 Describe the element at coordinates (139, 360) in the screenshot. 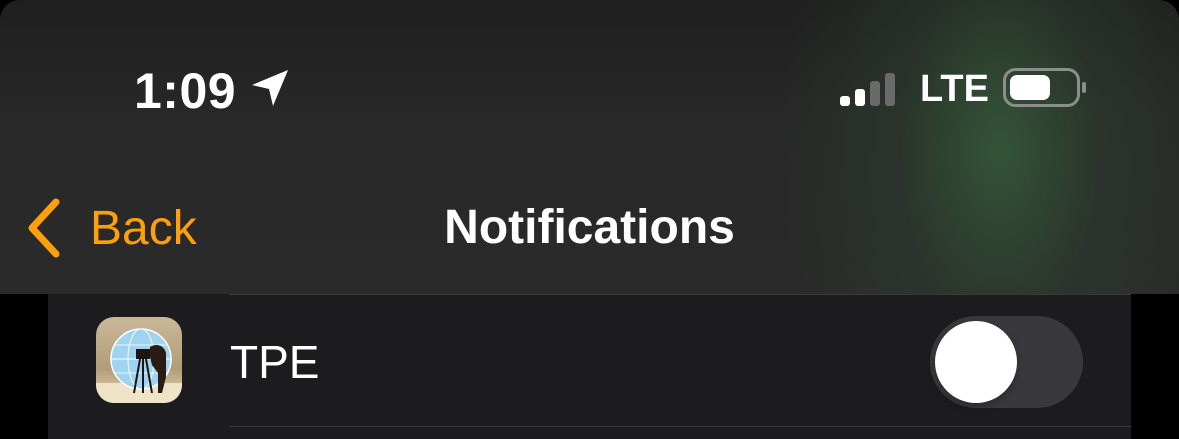

I see `tpe-app-icon` at that location.